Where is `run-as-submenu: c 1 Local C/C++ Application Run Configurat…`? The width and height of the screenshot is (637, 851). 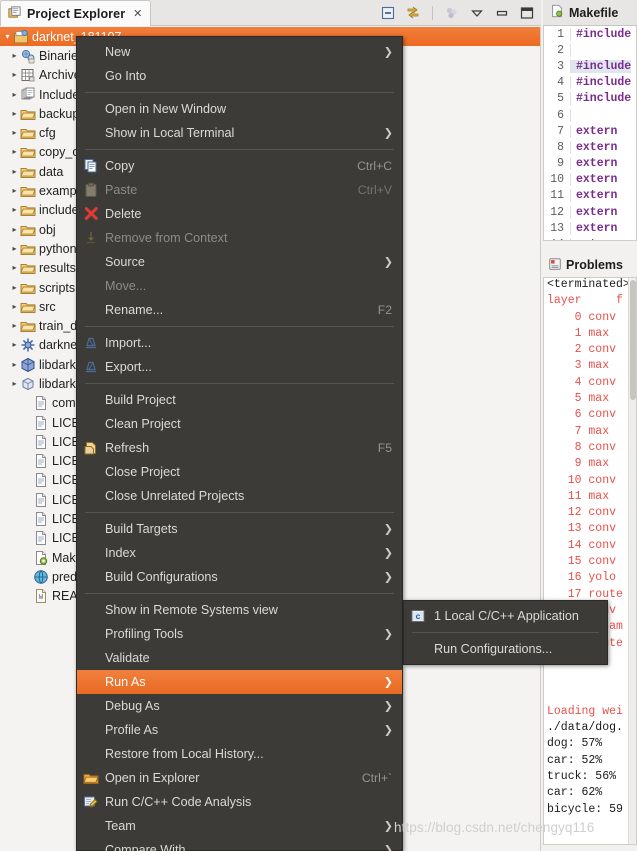
run-as-submenu: c 1 Local C/C++ Application Run Configurat… is located at coordinates (505, 632).